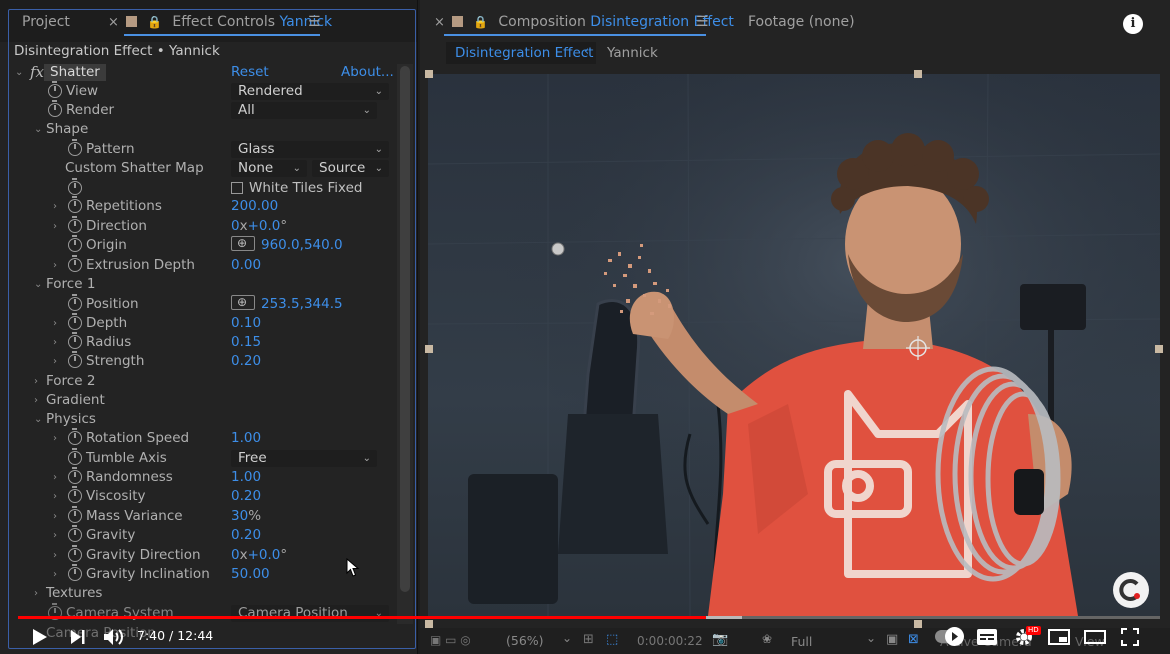  Describe the element at coordinates (237, 188) in the screenshot. I see `white-tiles-fixed-checkbox` at that location.